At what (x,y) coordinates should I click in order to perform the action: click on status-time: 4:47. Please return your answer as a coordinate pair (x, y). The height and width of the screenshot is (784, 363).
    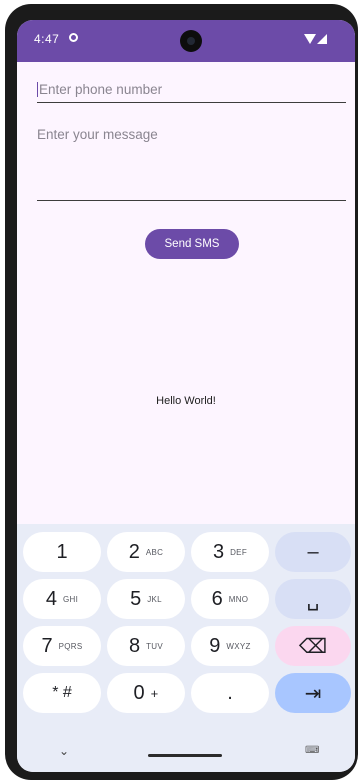
    Looking at the image, I should click on (47, 39).